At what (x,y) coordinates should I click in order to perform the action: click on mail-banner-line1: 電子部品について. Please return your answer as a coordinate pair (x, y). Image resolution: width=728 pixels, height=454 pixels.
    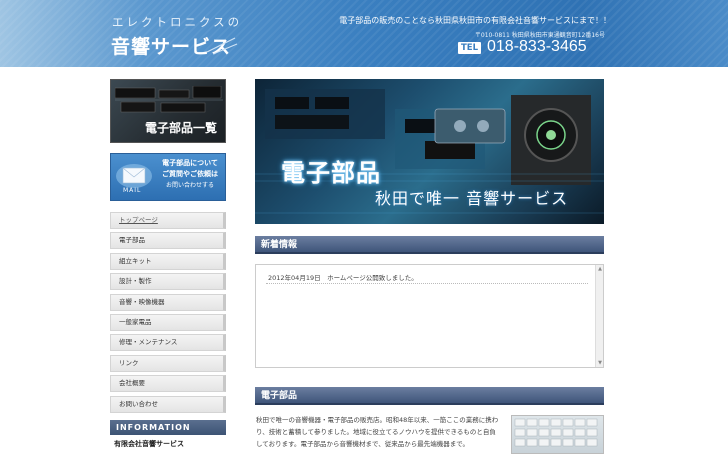
    Looking at the image, I should click on (190, 163).